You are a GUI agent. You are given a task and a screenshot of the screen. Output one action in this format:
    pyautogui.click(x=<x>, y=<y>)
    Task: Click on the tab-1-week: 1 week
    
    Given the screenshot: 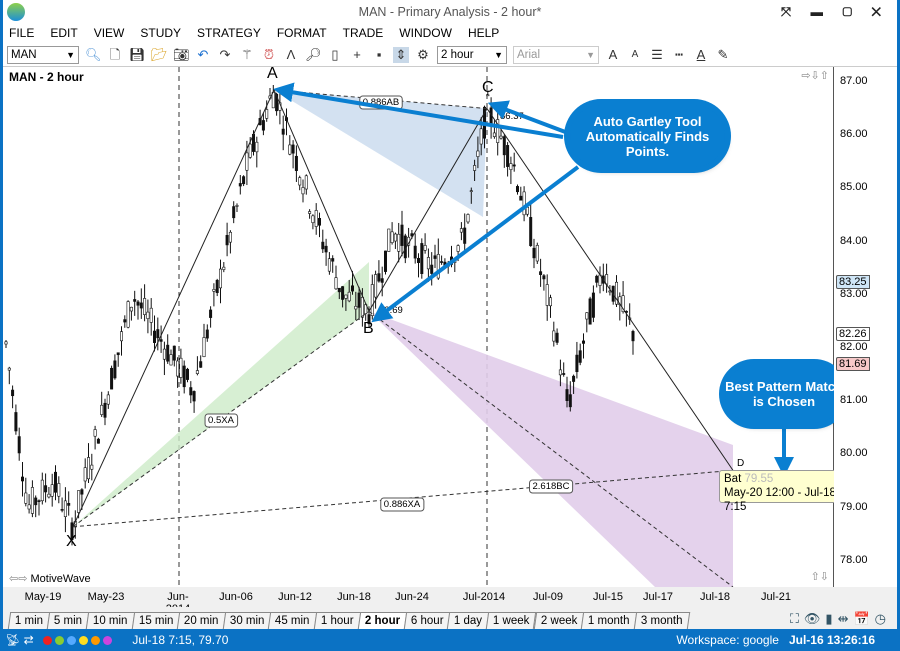 What is the action you would take?
    pyautogui.click(x=512, y=620)
    